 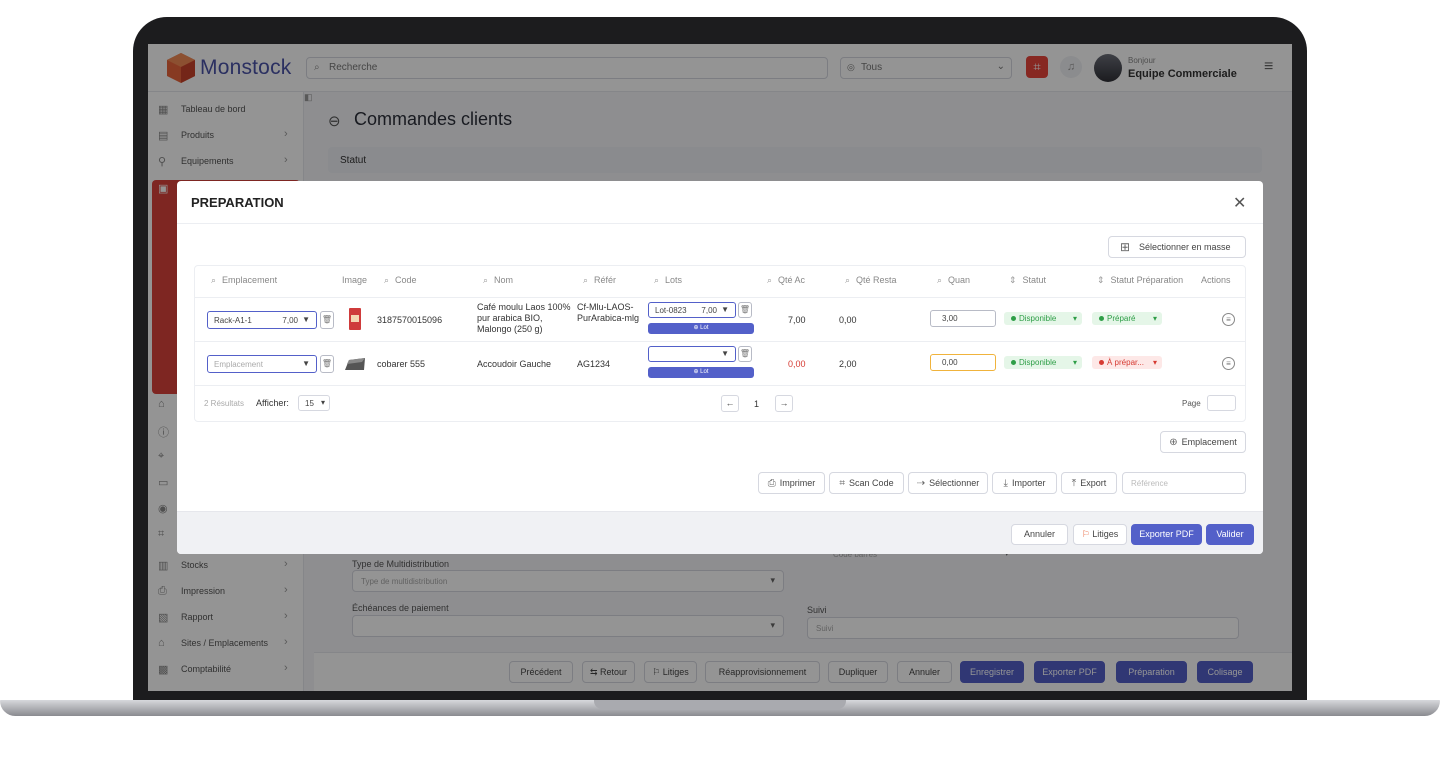 What do you see at coordinates (322, 402) in the screenshot?
I see `caret-down-icon: ▾` at bounding box center [322, 402].